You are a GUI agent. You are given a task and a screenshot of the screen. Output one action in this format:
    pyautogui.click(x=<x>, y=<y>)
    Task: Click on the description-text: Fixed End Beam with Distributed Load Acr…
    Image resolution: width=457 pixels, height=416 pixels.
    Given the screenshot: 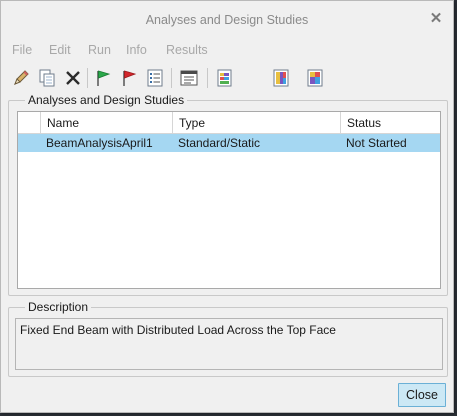 What is the action you would take?
    pyautogui.click(x=229, y=344)
    